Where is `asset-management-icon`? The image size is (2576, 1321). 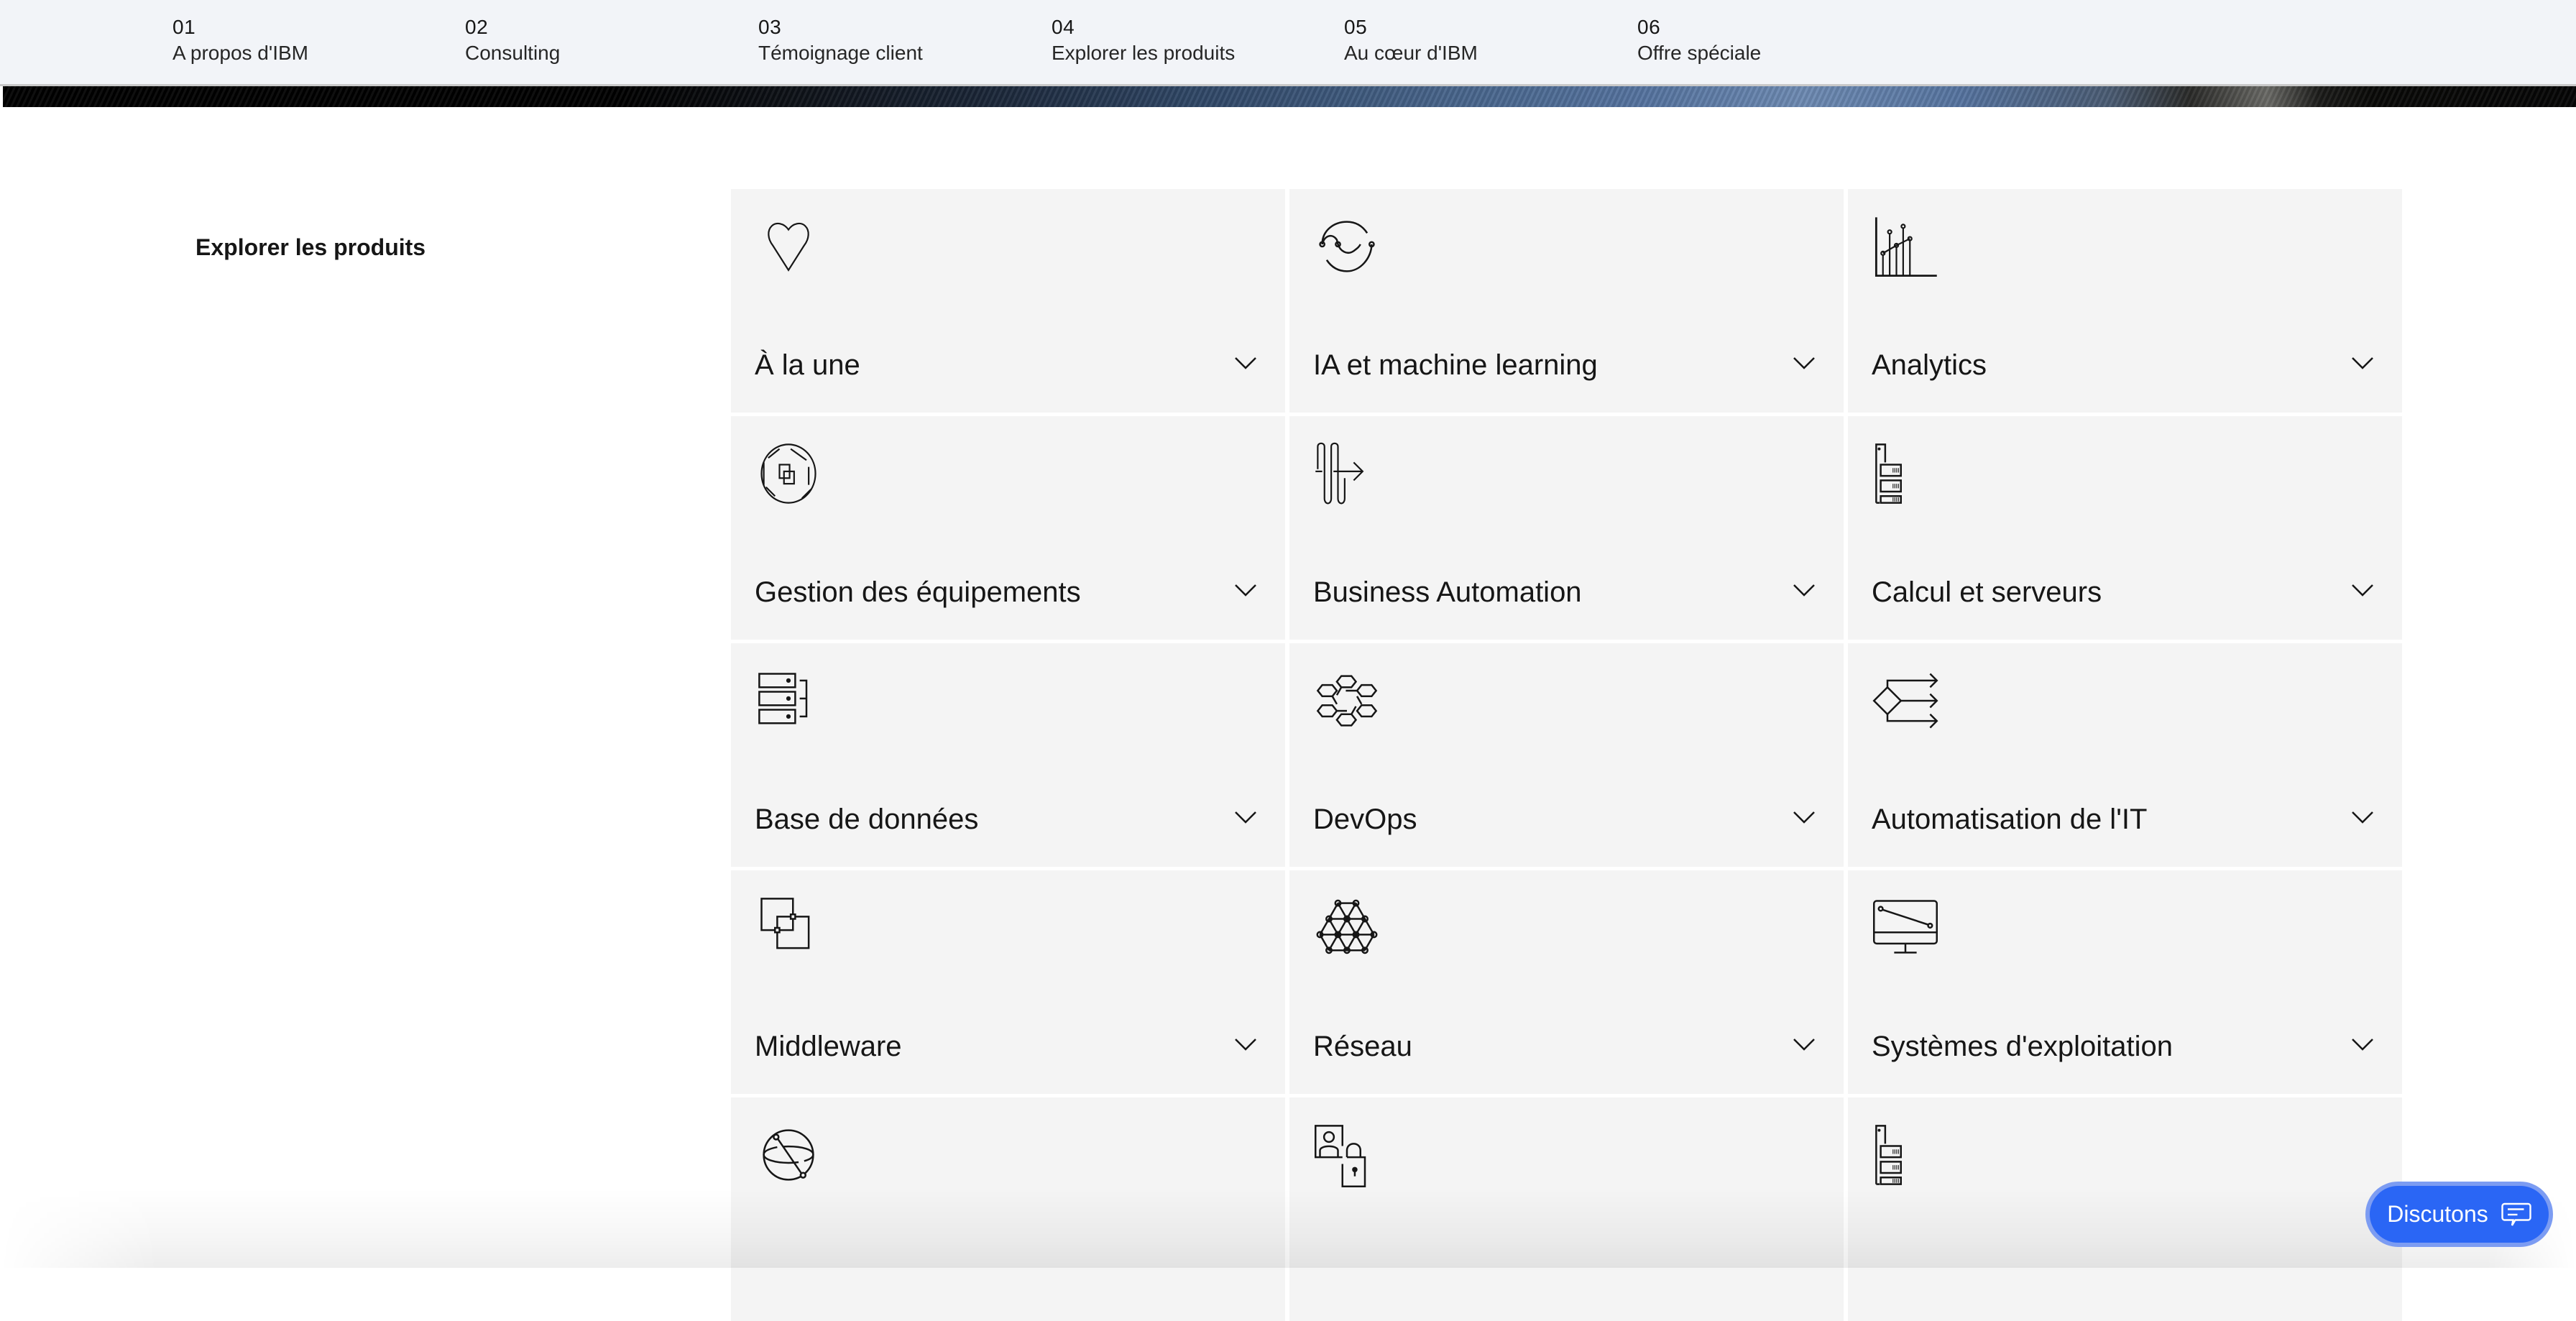
asset-management-icon is located at coordinates (788, 474).